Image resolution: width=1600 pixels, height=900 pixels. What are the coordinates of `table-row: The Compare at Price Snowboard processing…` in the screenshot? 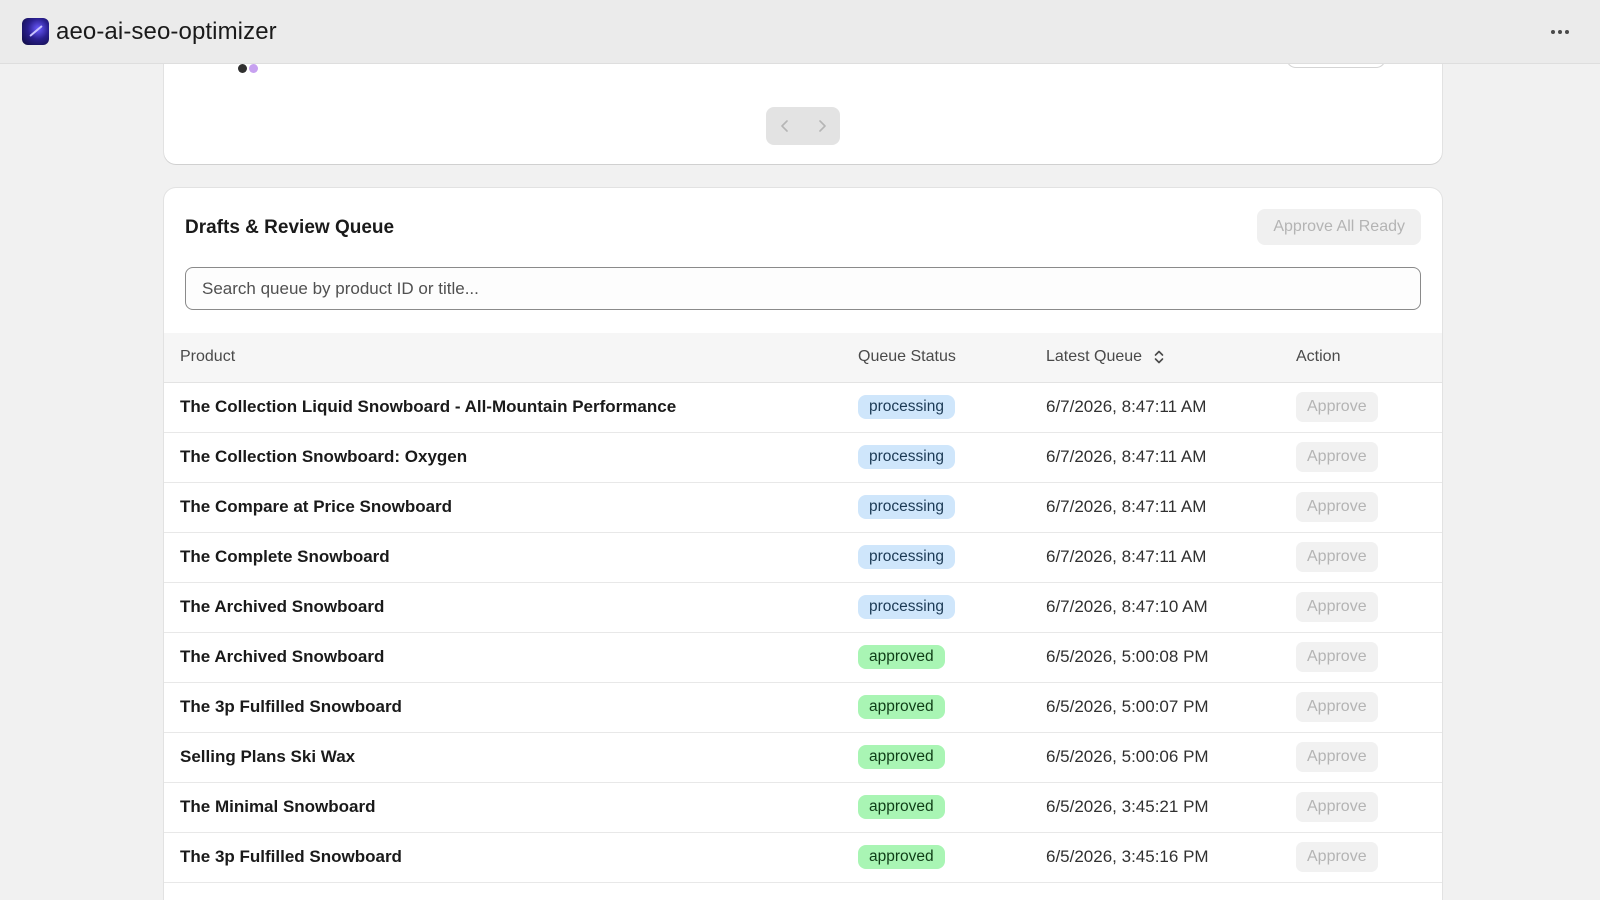 It's located at (803, 507).